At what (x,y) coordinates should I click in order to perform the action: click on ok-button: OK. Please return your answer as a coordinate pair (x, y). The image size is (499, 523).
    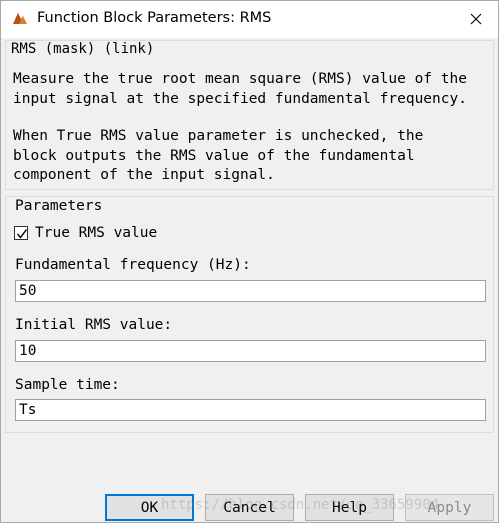
    Looking at the image, I should click on (149, 507).